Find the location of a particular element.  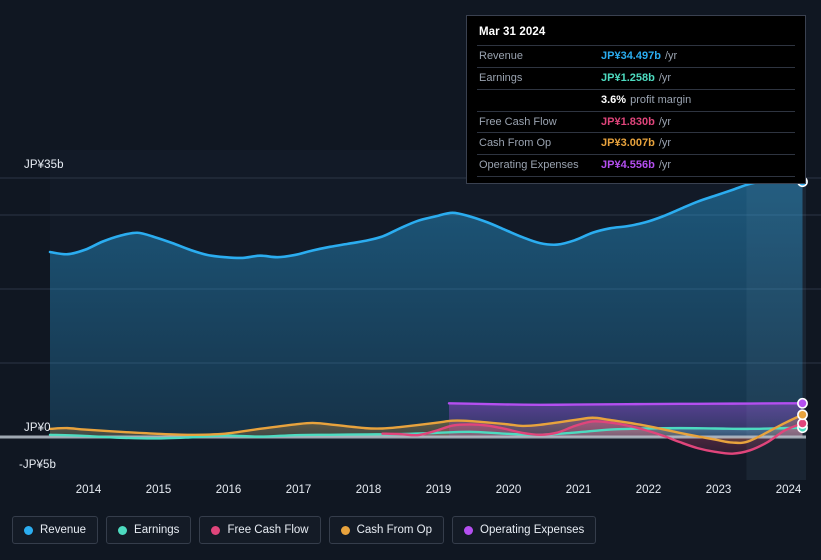

tooltip-date: Mar 31 2024 is located at coordinates (512, 32).